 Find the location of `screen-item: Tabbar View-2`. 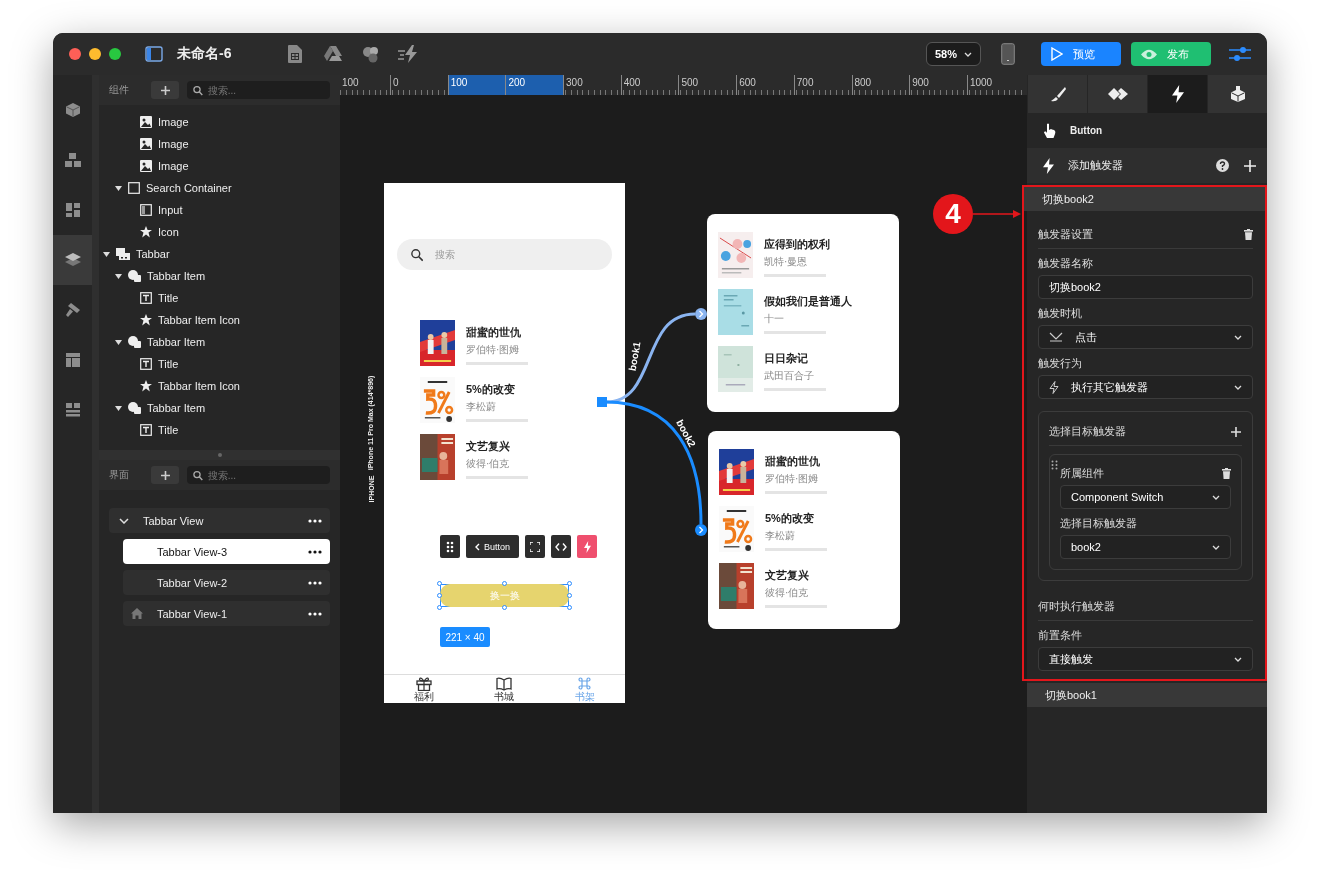

screen-item: Tabbar View-2 is located at coordinates (226, 582).